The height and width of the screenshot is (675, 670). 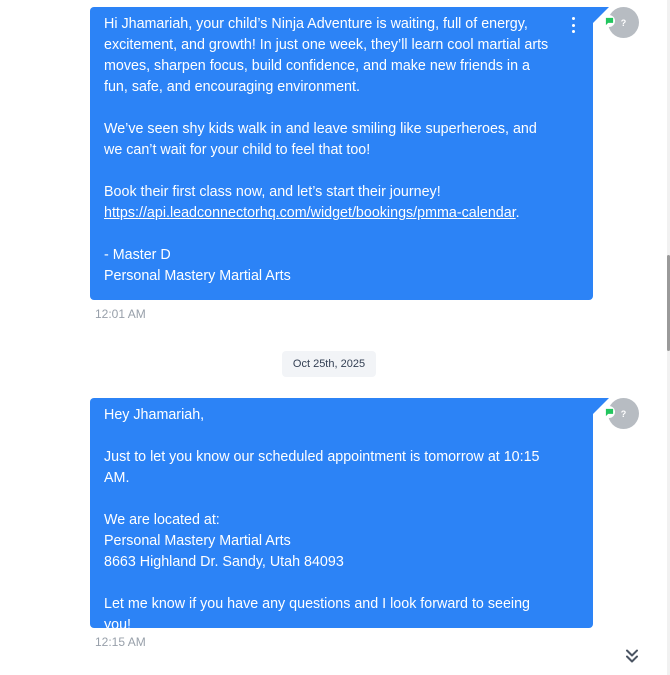 I want to click on scroll-to-bottom-button, so click(x=632, y=656).